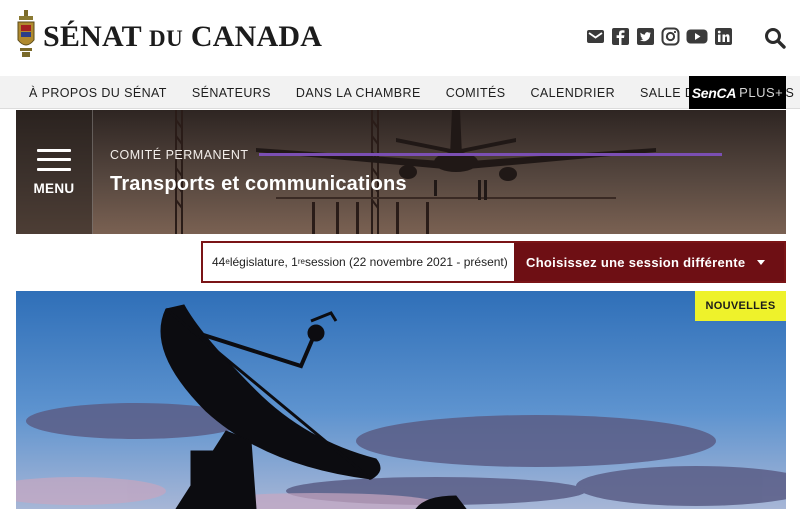 Image resolution: width=800 pixels, height=509 pixels. Describe the element at coordinates (740, 306) in the screenshot. I see `news-badge: NOUVELLES` at that location.